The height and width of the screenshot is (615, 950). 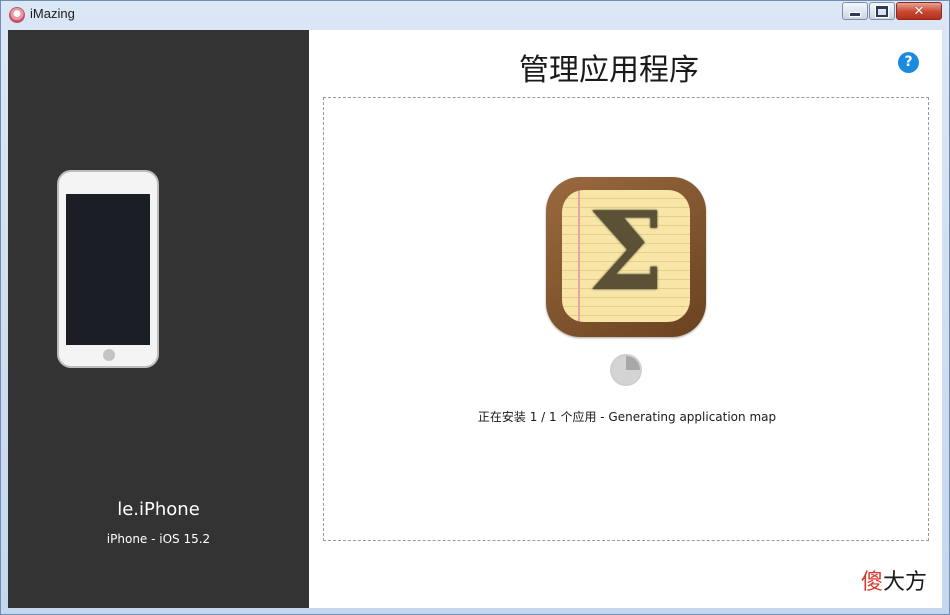 What do you see at coordinates (872, 582) in the screenshot?
I see `watermark-part1: 傻` at bounding box center [872, 582].